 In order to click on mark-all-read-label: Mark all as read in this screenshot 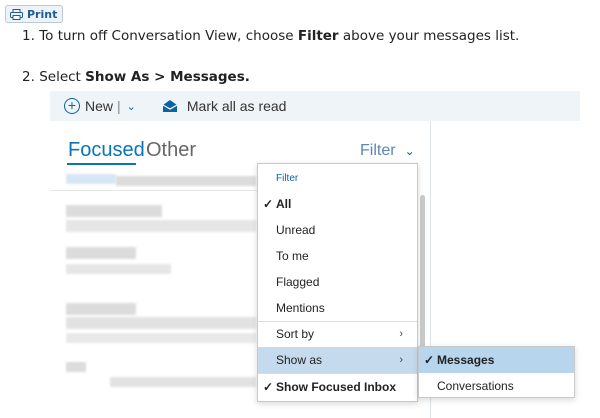, I will do `click(236, 106)`.